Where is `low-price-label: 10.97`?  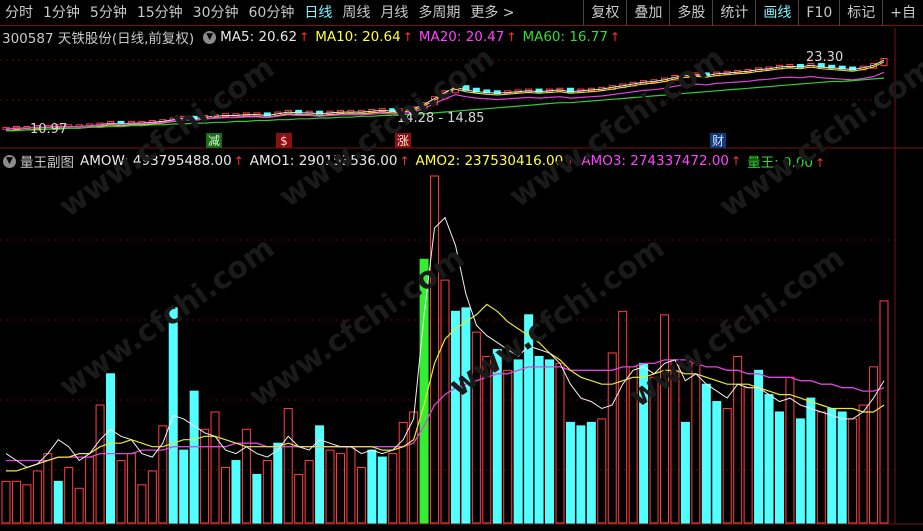
low-price-label: 10.97 is located at coordinates (48, 129).